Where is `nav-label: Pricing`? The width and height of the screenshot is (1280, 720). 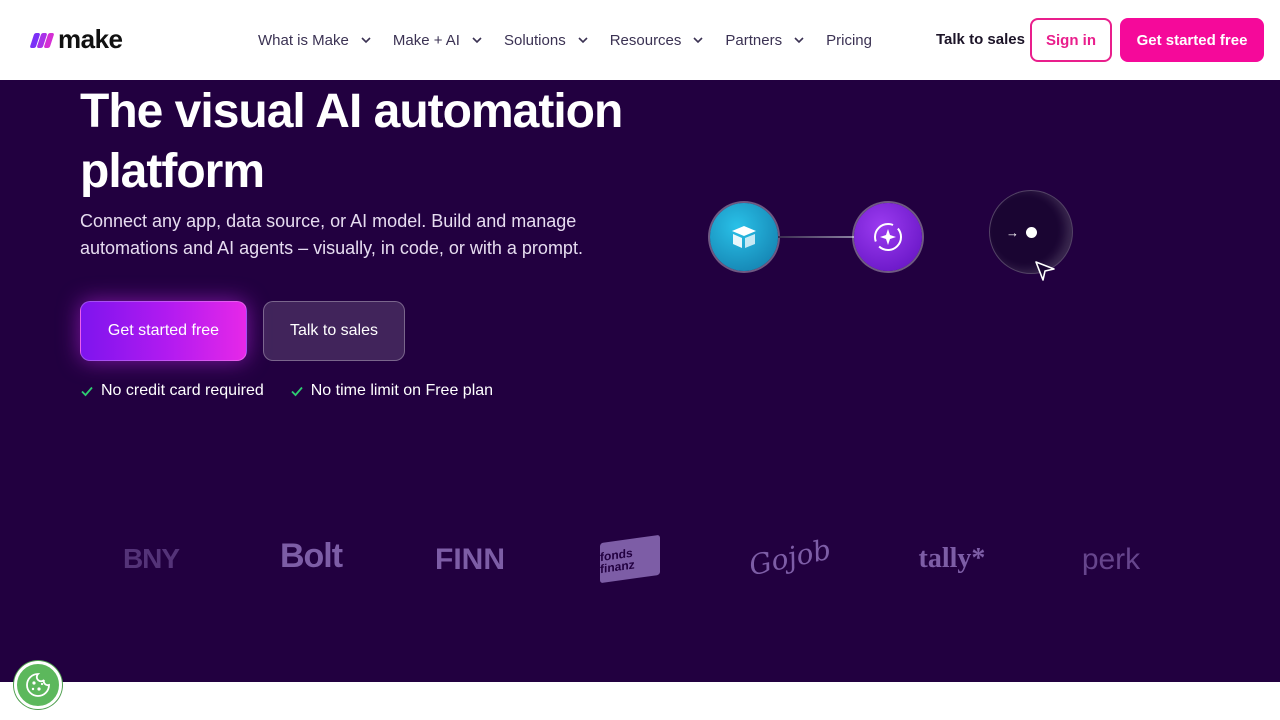
nav-label: Pricing is located at coordinates (849, 40).